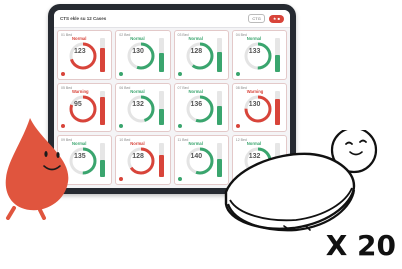 Image resolution: width=402 pixels, height=269 pixels. What do you see at coordinates (196, 104) in the screenshot?
I see `card-value: 136` at bounding box center [196, 104].